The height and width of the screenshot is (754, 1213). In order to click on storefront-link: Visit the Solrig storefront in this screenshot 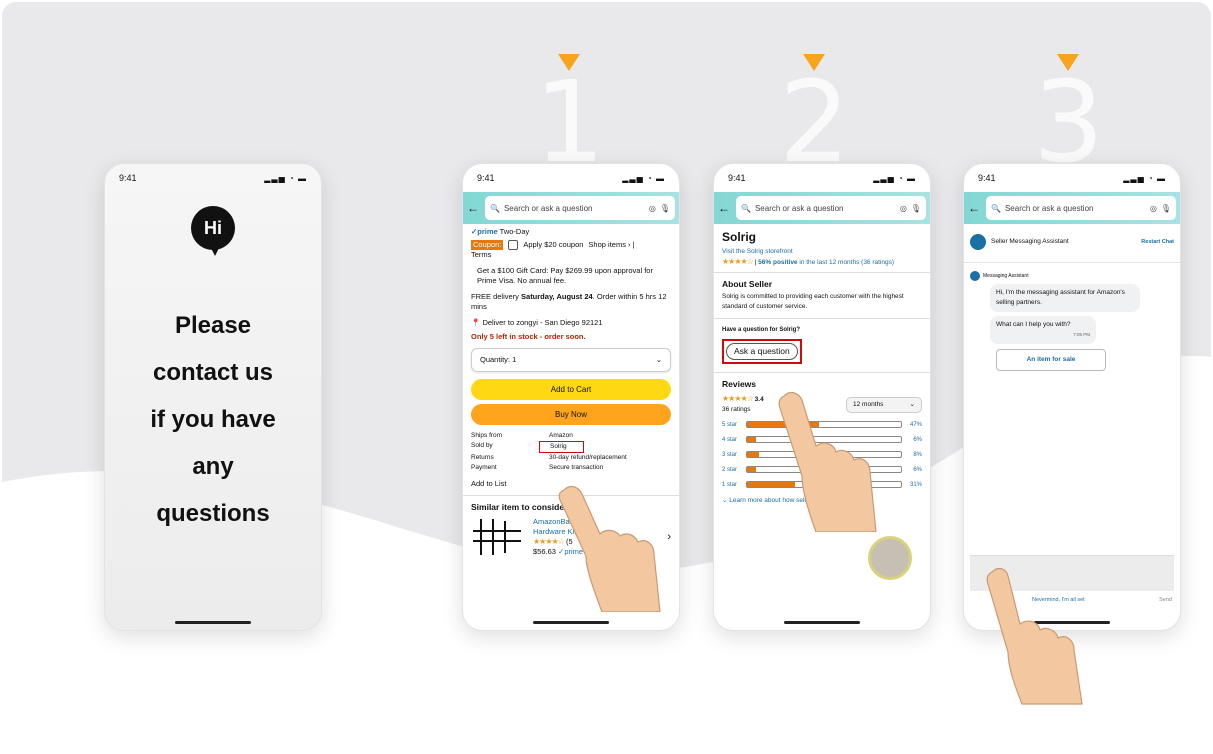, I will do `click(822, 252)`.